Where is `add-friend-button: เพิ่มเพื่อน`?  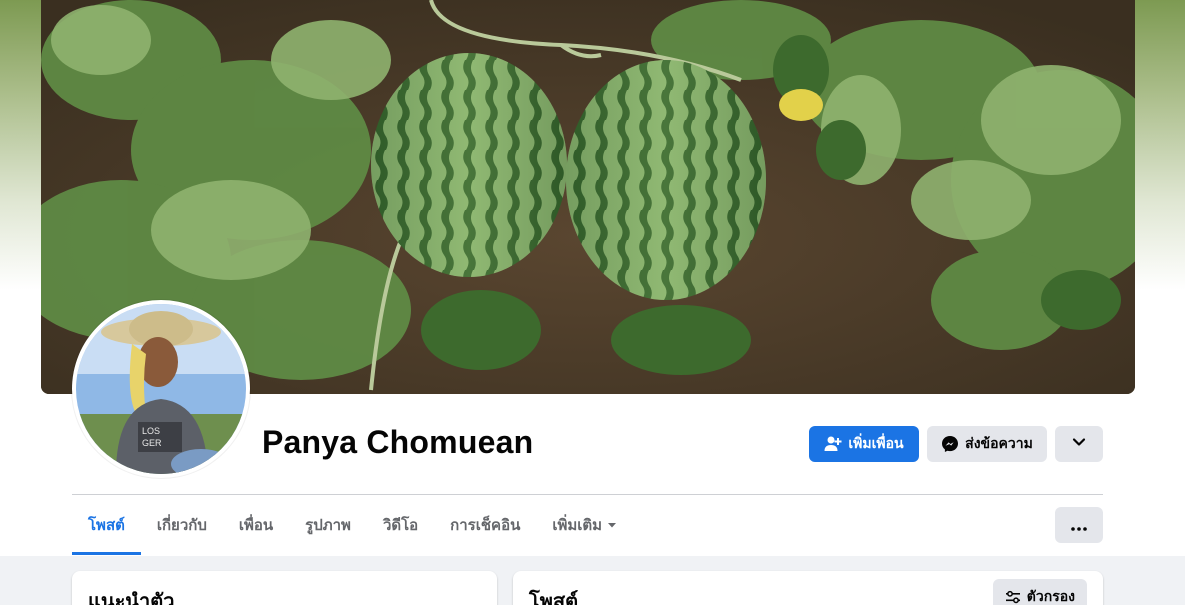 add-friend-button: เพิ่มเพื่อน is located at coordinates (864, 444).